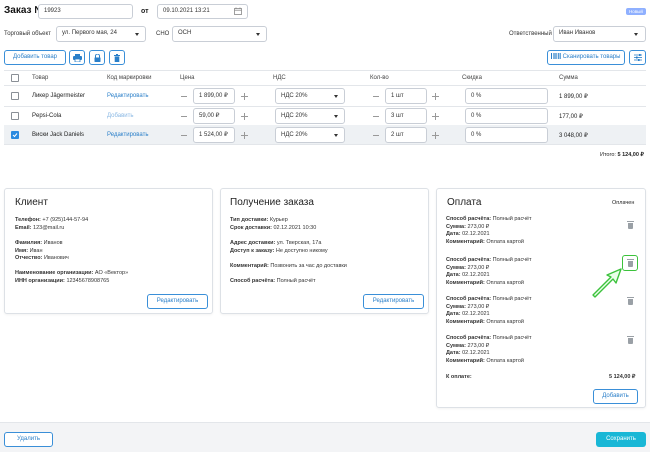  Describe the element at coordinates (295, 227) in the screenshot. I see `delivery-term-value: 02.12.2021 10:30` at that location.